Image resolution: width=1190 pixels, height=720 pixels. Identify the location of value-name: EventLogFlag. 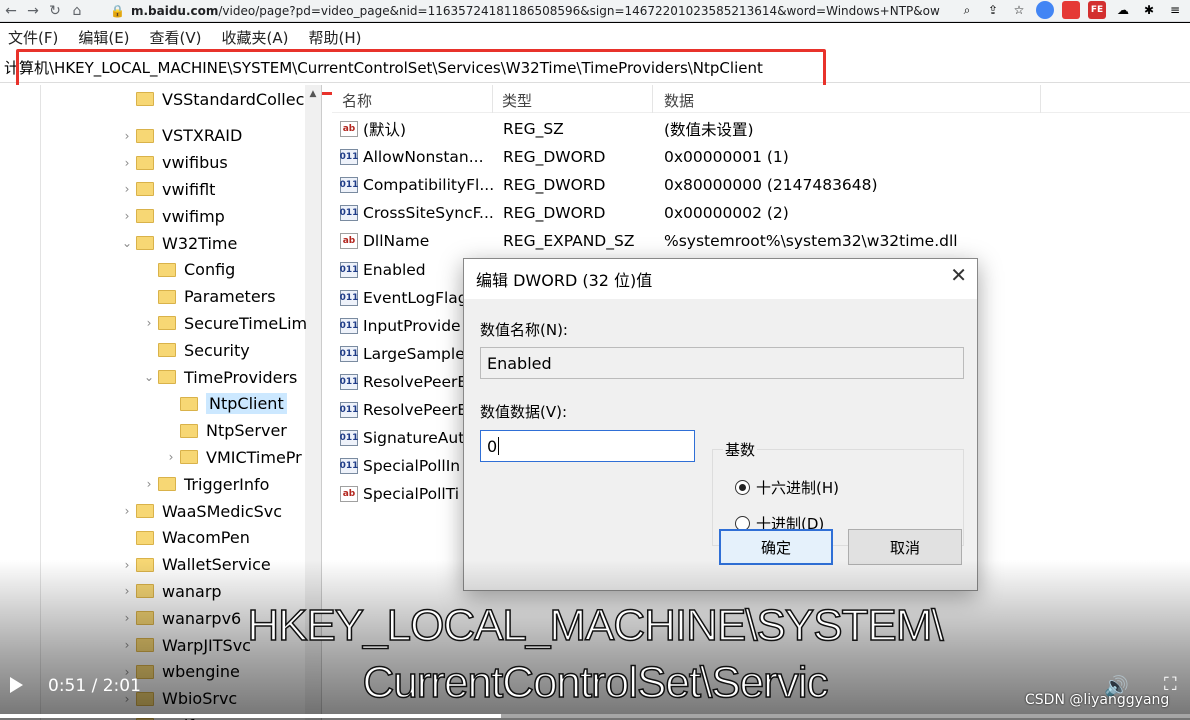
(415, 297).